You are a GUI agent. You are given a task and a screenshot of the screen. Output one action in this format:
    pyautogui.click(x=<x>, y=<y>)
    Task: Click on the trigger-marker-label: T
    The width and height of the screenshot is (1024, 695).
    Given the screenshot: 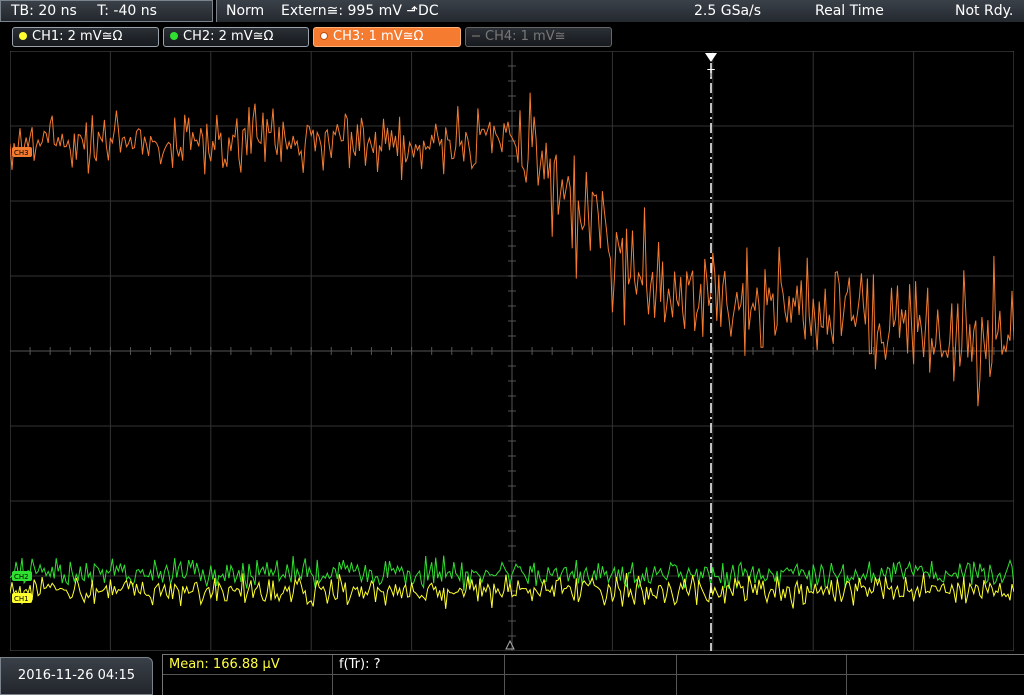 What is the action you would take?
    pyautogui.click(x=710, y=74)
    